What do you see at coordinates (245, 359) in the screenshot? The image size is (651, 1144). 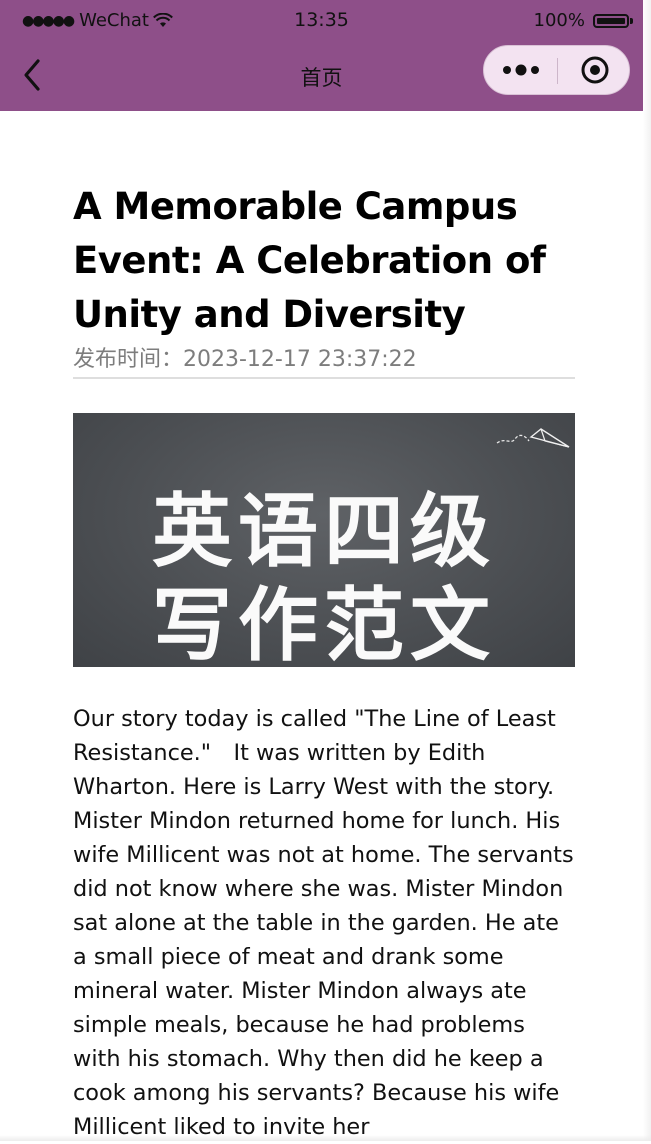 I see `publish-time: 发布时间：2023-12-17 23:37:22` at bounding box center [245, 359].